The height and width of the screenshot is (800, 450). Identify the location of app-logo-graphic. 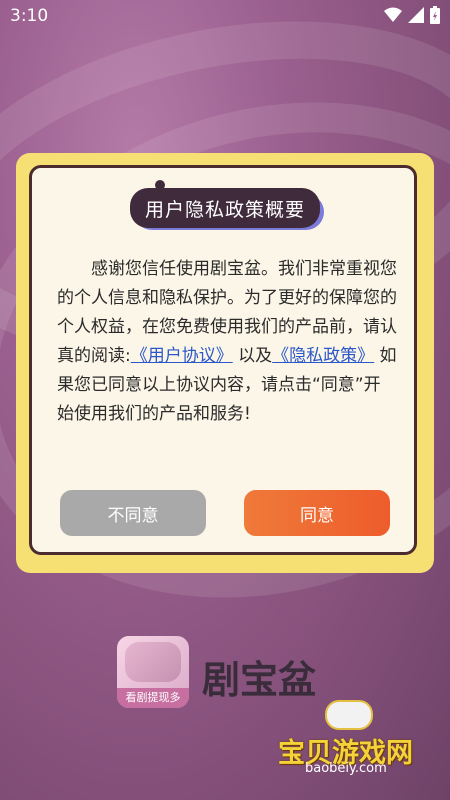
(153, 662).